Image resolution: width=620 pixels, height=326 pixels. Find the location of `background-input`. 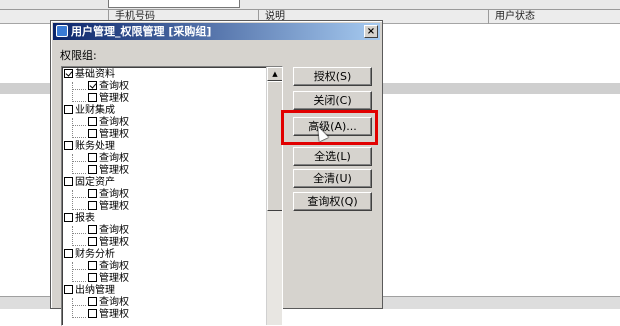

background-input is located at coordinates (174, 4).